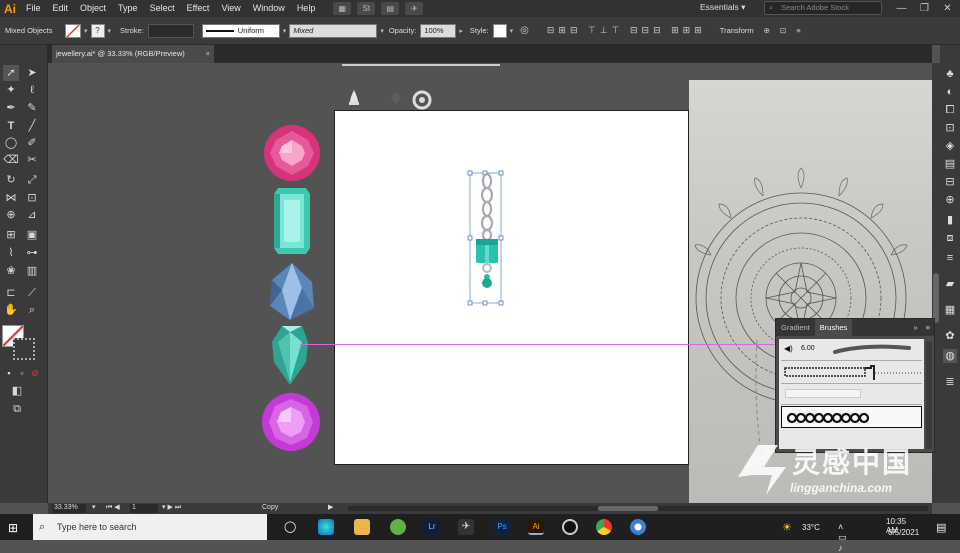 The width and height of the screenshot is (960, 553). What do you see at coordinates (924, 8) in the screenshot?
I see `maximize-button: ❐` at bounding box center [924, 8].